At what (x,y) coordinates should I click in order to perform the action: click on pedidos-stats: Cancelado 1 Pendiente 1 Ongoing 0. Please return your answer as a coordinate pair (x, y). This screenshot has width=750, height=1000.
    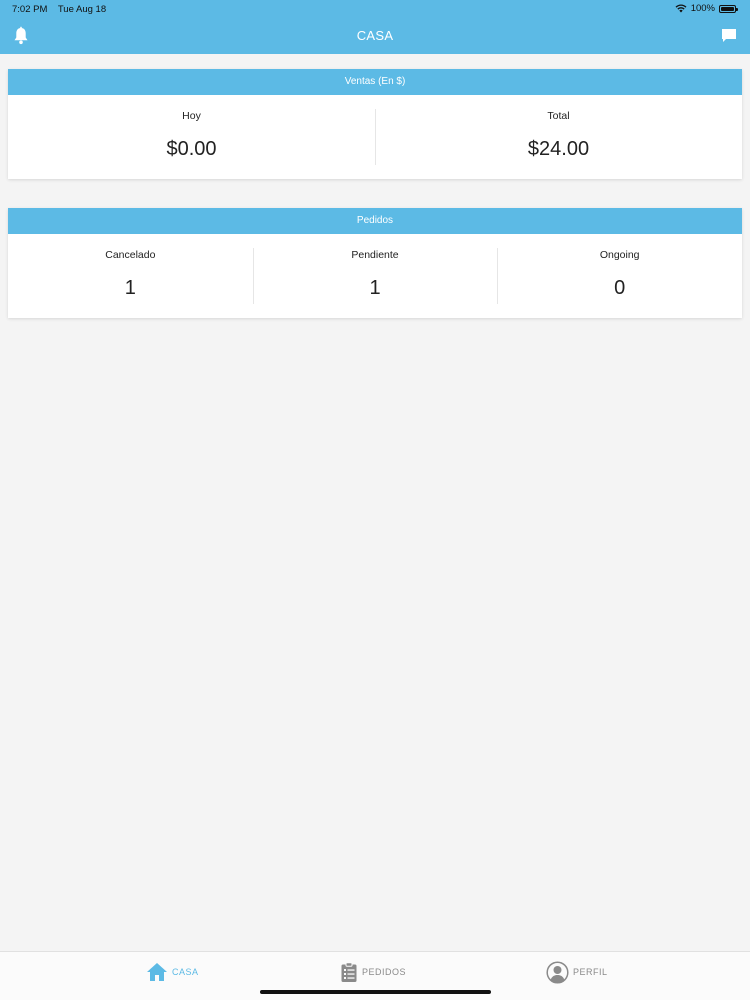
    Looking at the image, I should click on (375, 276).